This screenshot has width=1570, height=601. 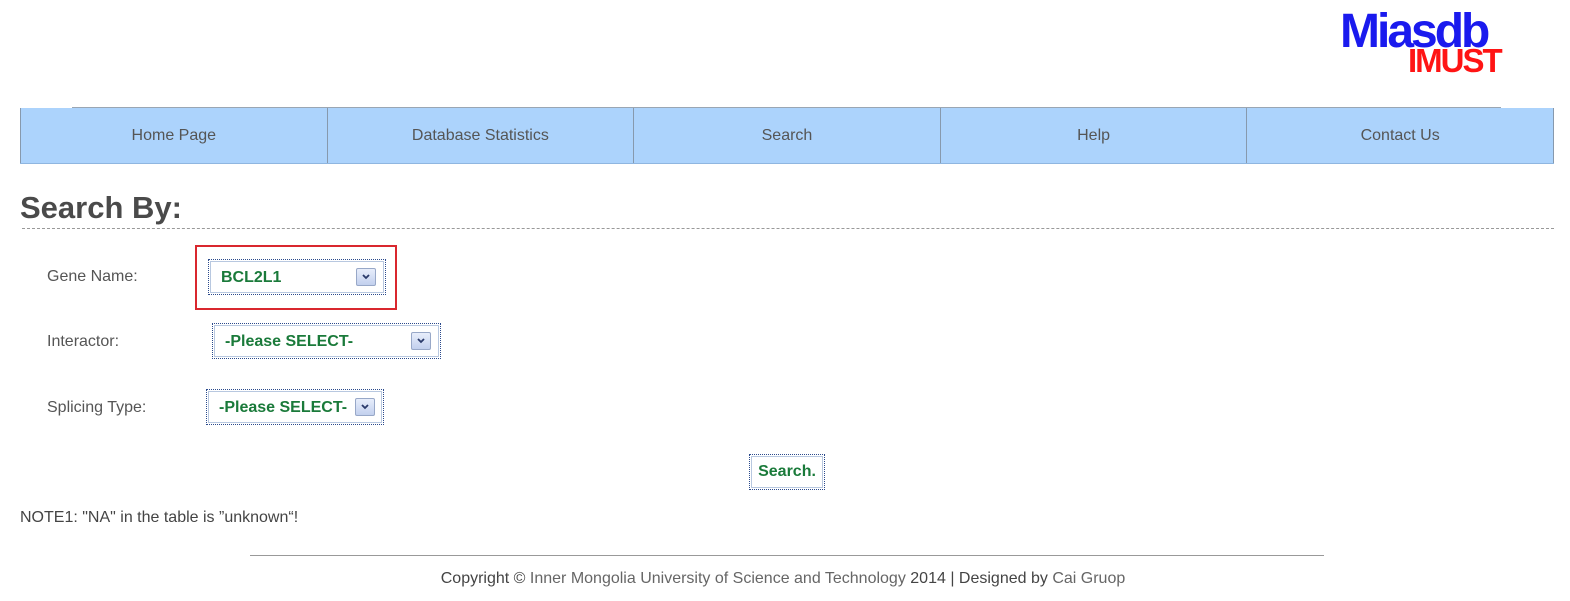 I want to click on interactor-label: Interactor:, so click(x=83, y=341).